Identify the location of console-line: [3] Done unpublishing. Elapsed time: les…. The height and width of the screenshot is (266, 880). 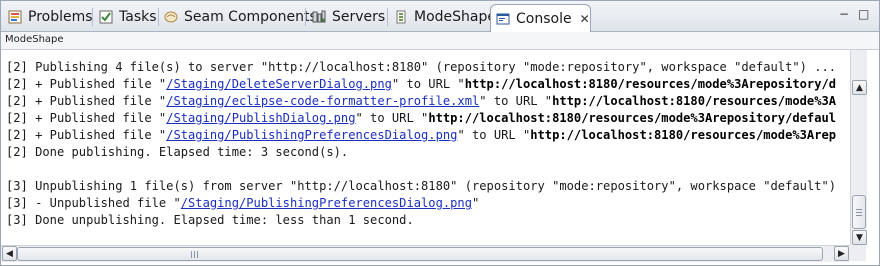
(210, 220).